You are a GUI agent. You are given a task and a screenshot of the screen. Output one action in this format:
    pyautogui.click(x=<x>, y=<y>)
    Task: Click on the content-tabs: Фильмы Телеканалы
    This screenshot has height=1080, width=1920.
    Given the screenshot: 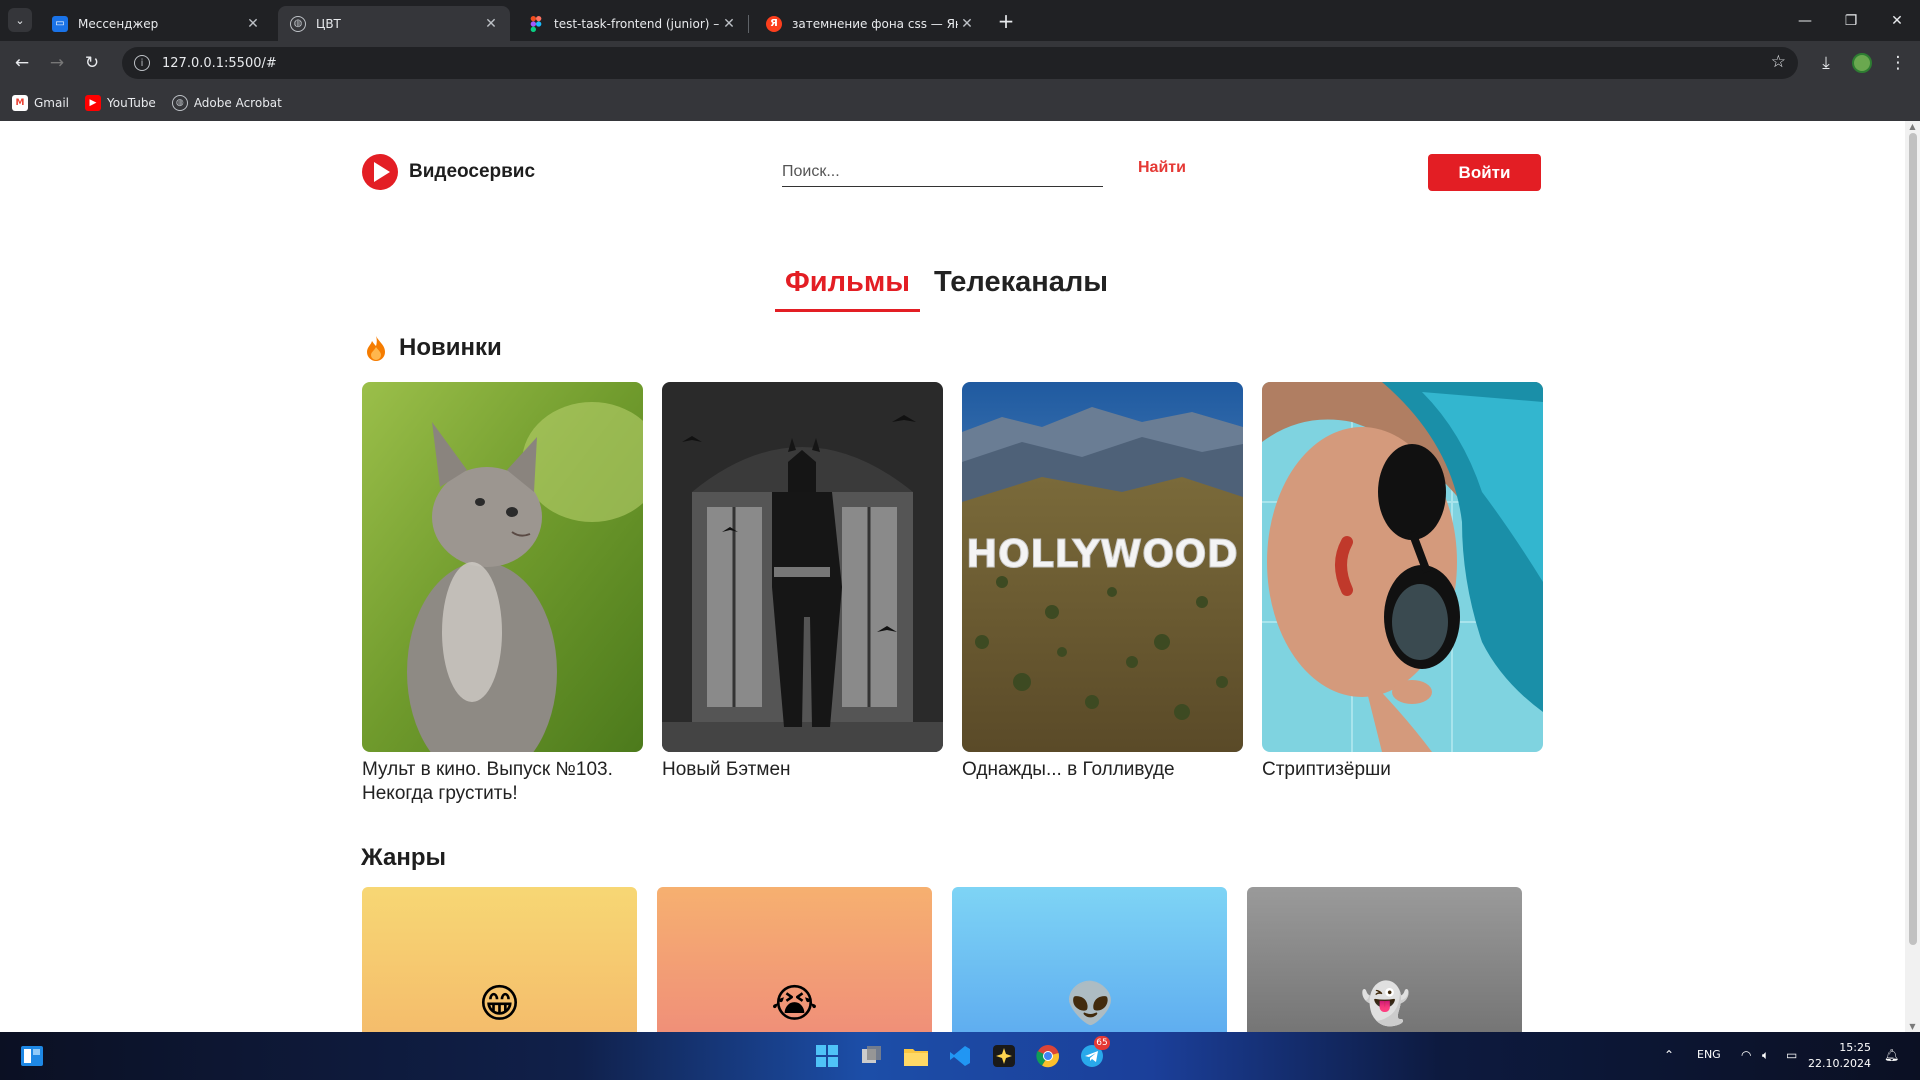 What is the action you would take?
    pyautogui.click(x=952, y=291)
    